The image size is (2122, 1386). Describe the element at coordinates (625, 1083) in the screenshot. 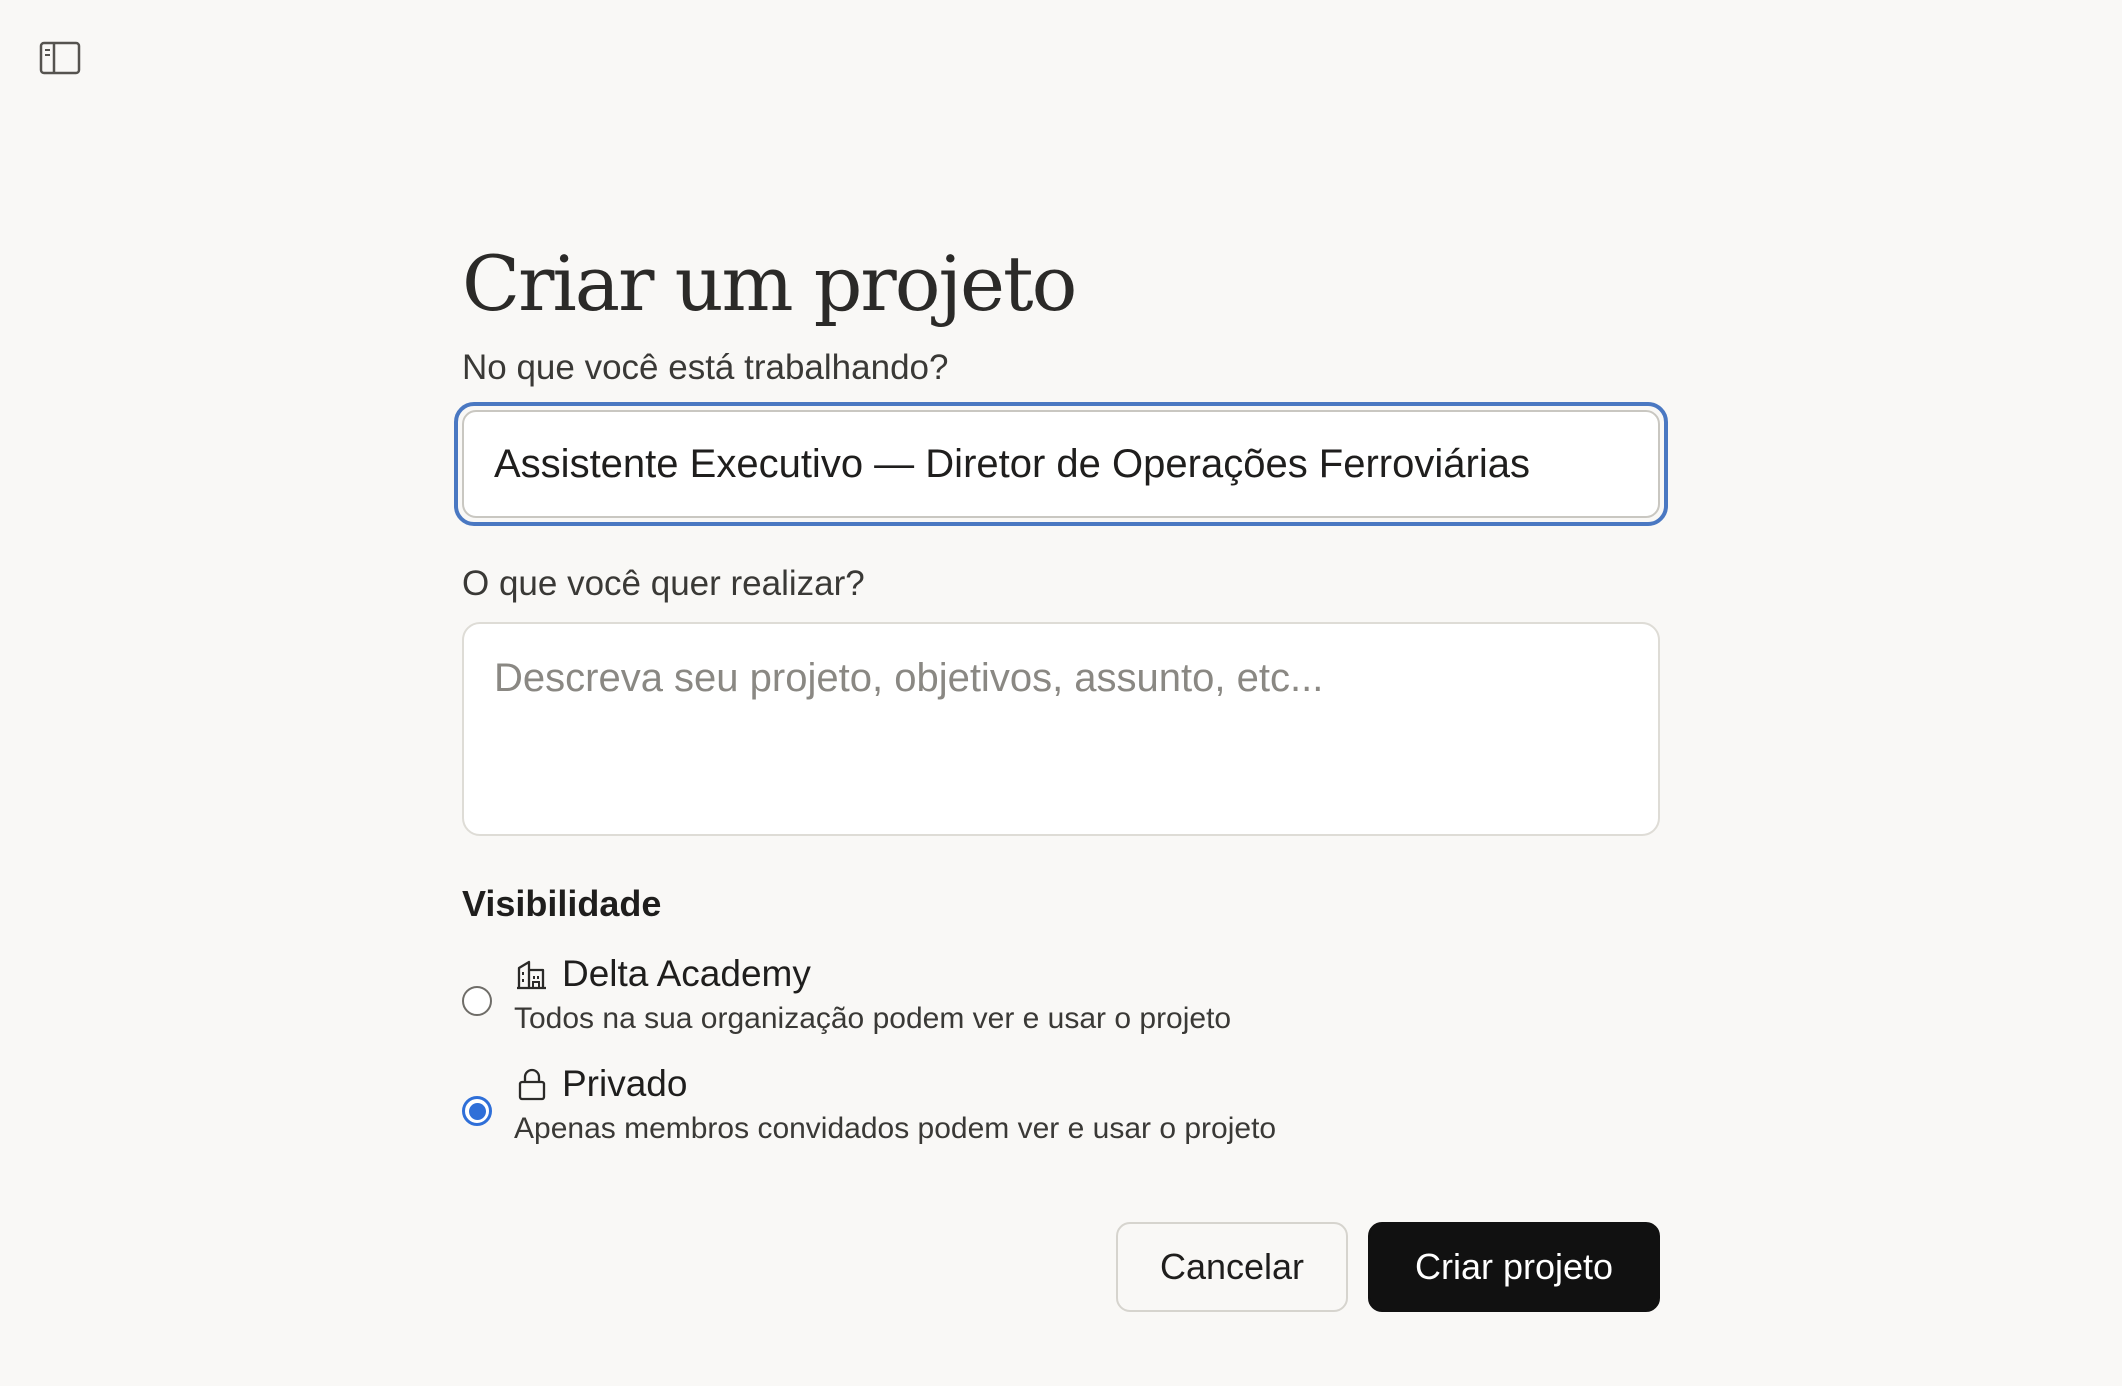

I see `visibility-option-title: Privado` at that location.